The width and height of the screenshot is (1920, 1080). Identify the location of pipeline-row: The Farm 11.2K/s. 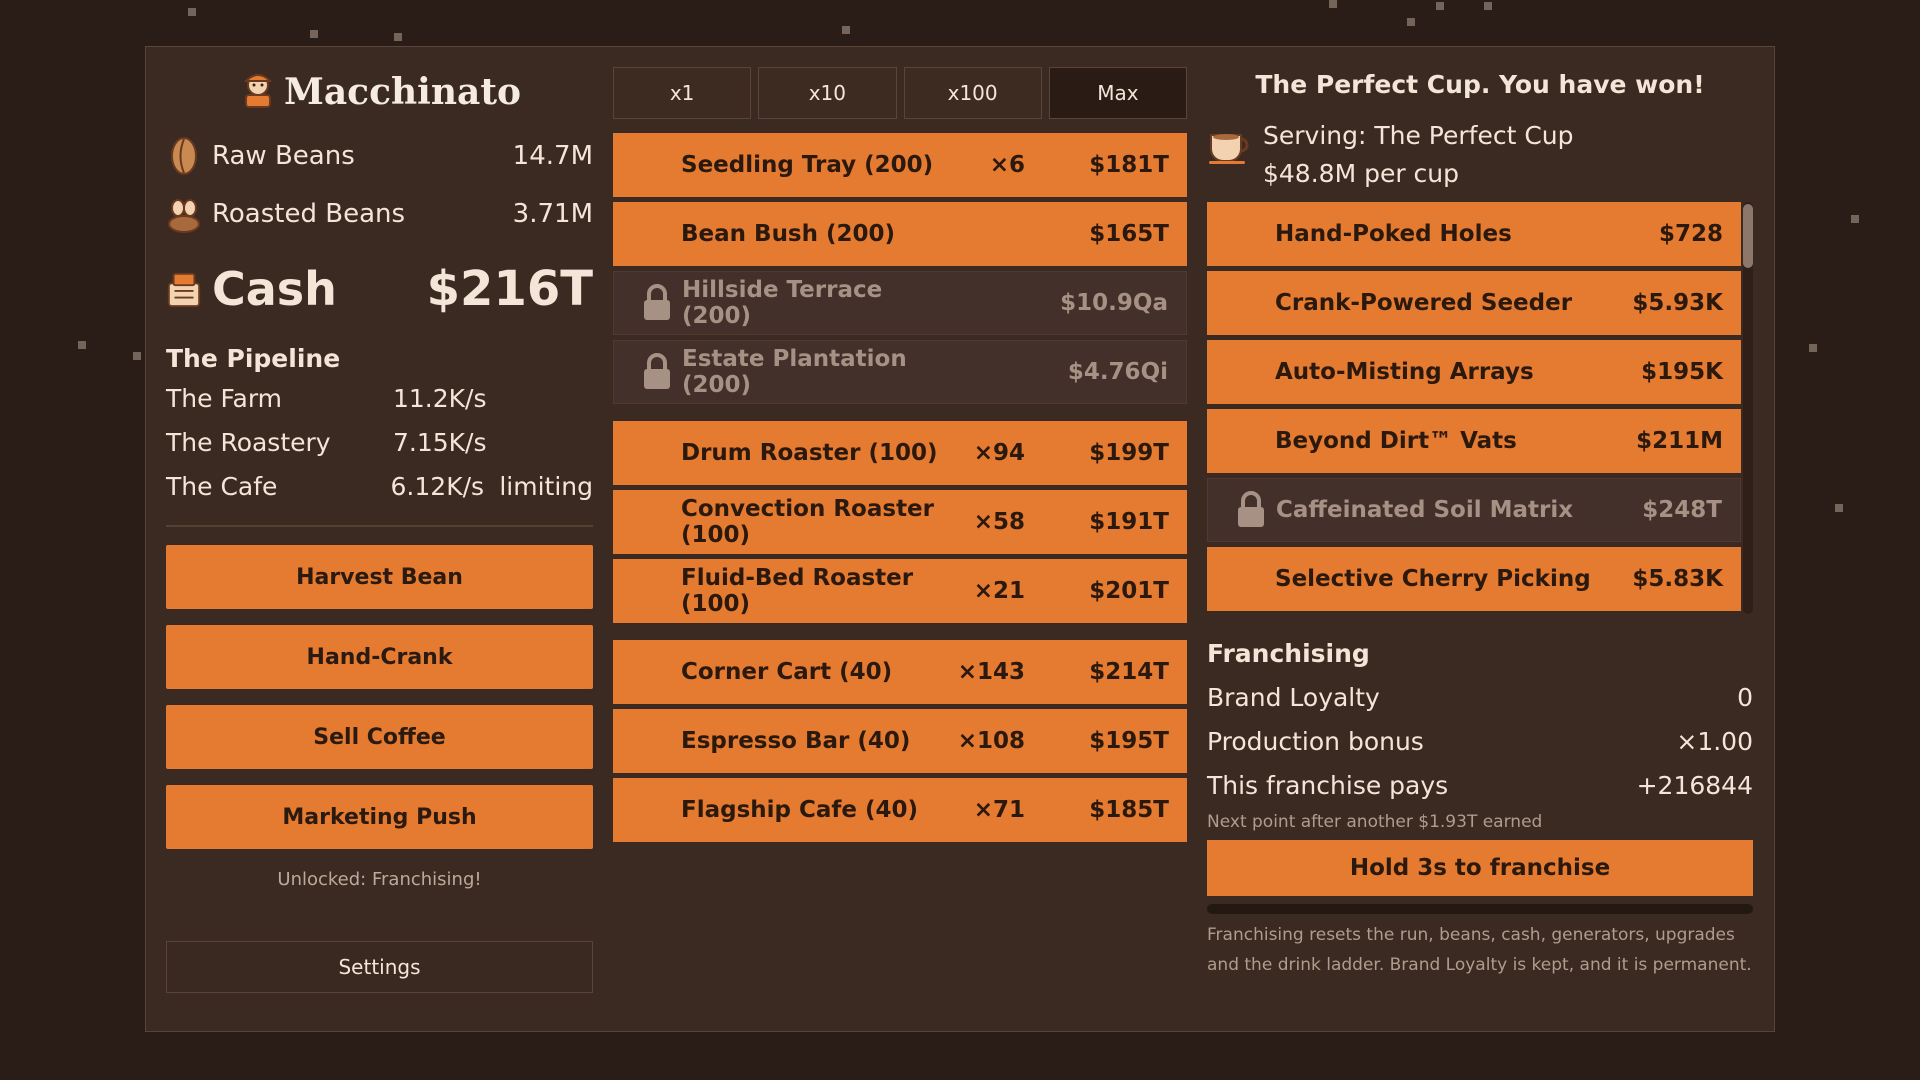
(379, 399).